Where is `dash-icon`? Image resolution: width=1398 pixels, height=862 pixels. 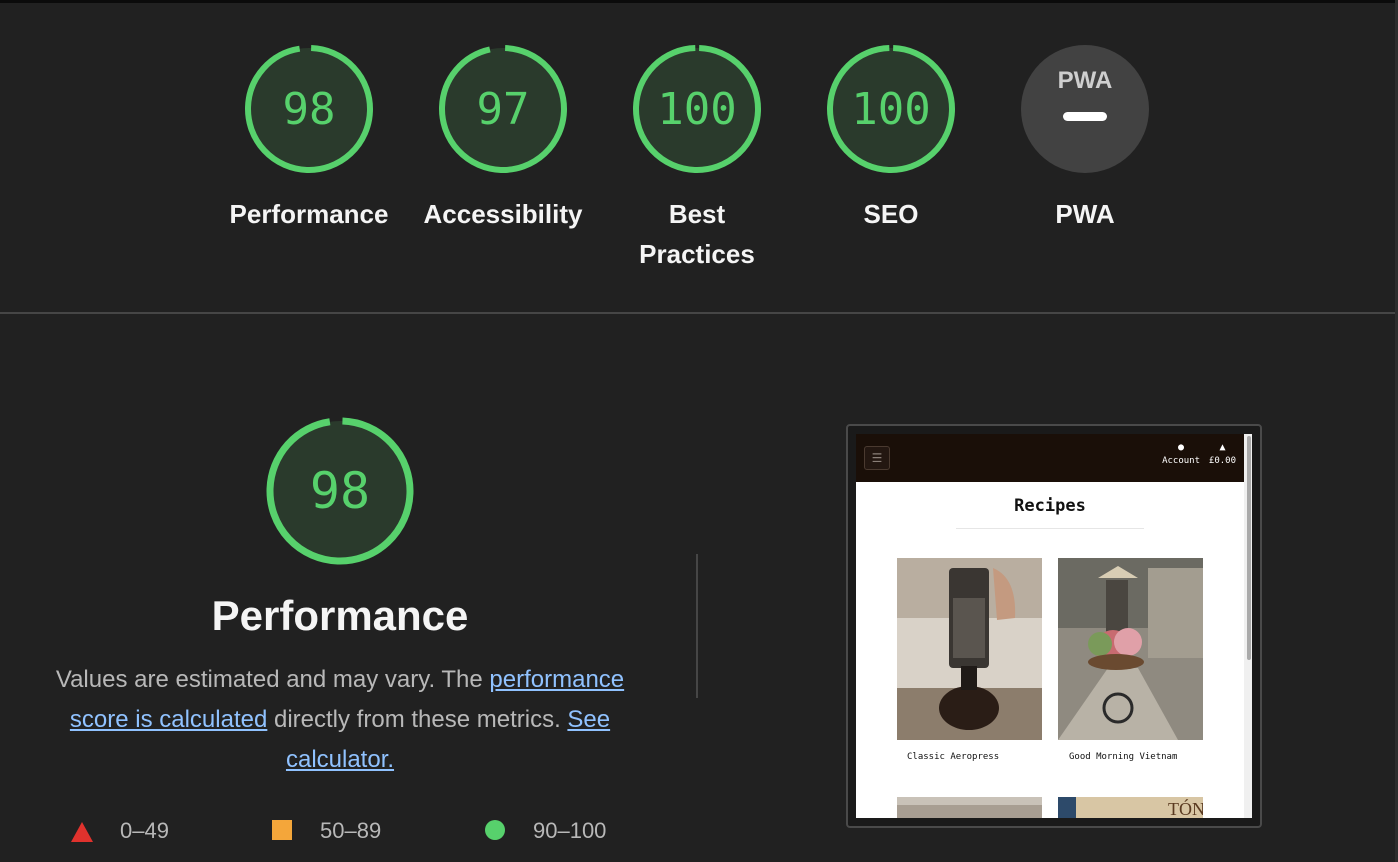 dash-icon is located at coordinates (1085, 116).